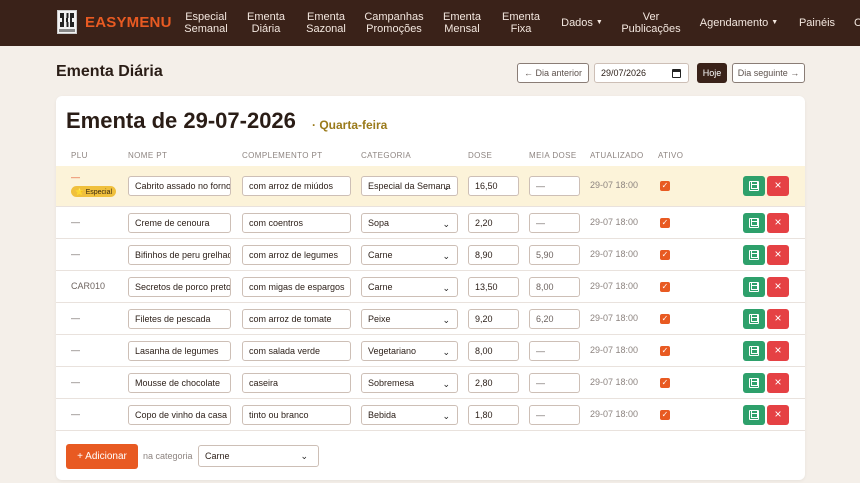  I want to click on date-input: 29/07/2026, so click(641, 73).